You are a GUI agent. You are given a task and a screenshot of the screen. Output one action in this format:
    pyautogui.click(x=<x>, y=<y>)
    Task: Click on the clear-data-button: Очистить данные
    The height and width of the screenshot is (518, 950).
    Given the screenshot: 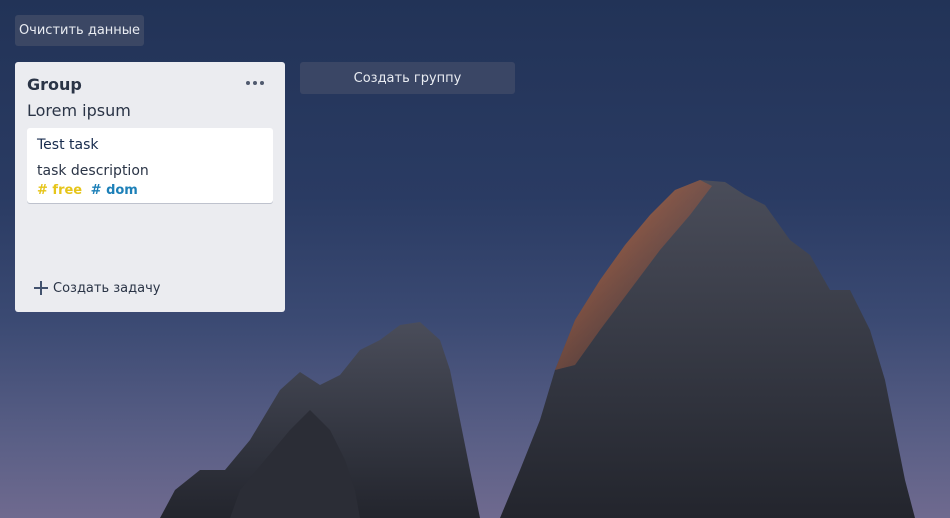 What is the action you would take?
    pyautogui.click(x=79, y=30)
    